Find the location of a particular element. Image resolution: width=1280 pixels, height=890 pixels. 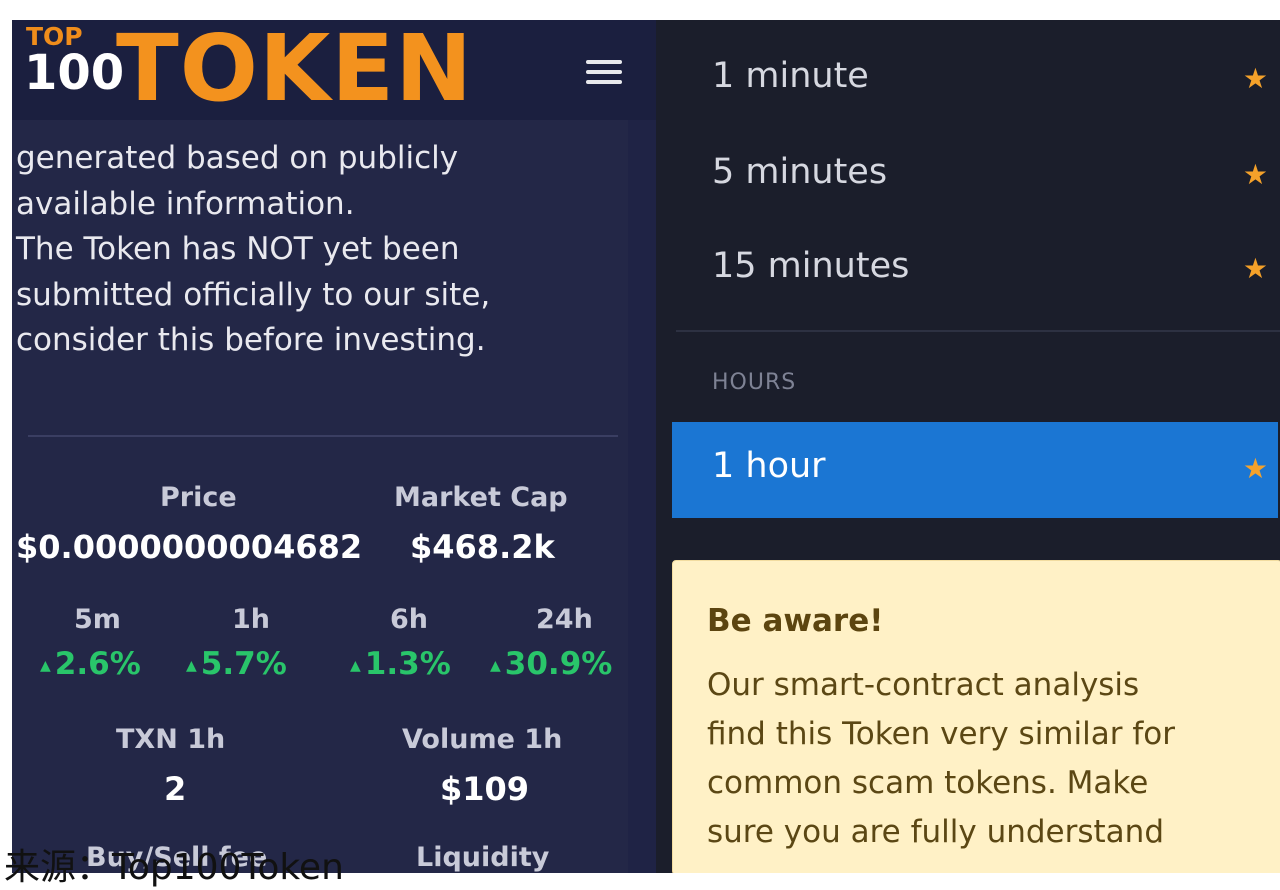

notice-line: generated based on publicly is located at coordinates (237, 158).